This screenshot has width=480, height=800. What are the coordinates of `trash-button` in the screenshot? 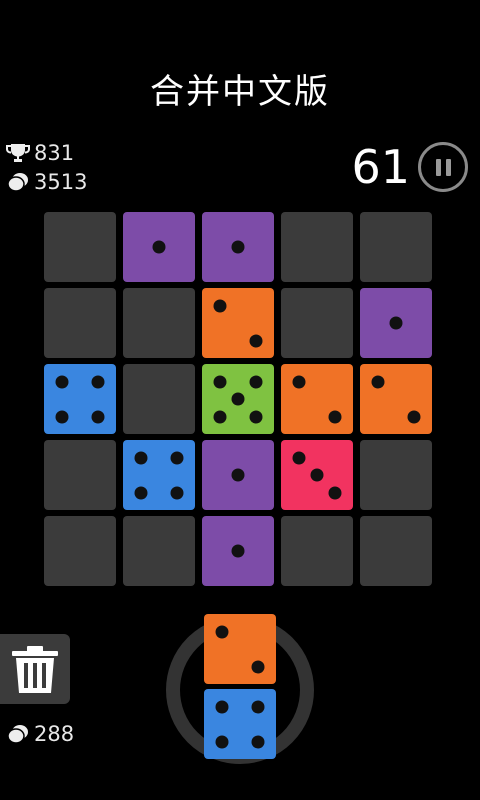 It's located at (35, 669).